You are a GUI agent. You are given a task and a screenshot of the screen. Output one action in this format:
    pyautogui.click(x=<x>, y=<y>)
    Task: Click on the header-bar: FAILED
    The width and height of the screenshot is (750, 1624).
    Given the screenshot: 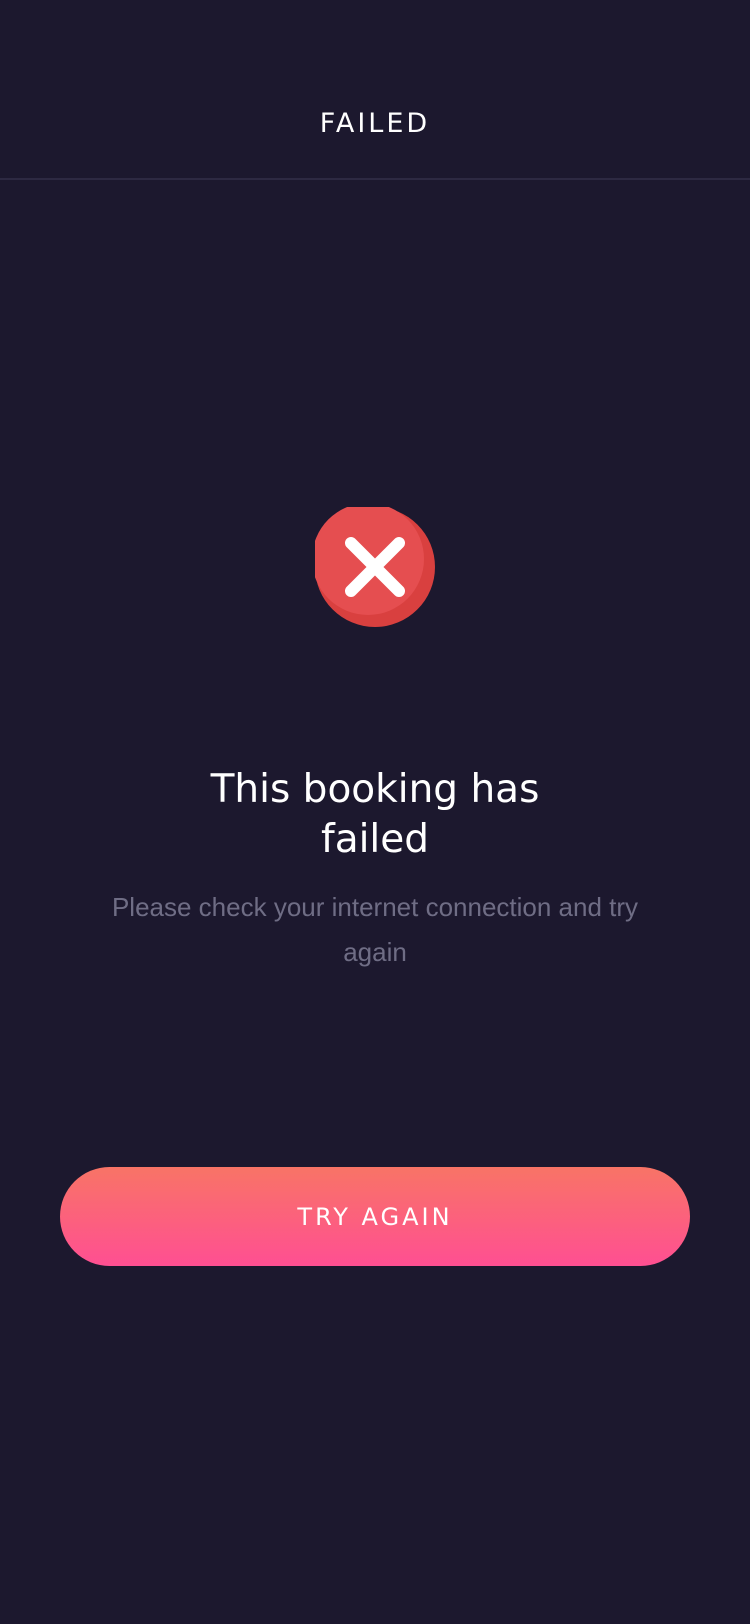 What is the action you would take?
    pyautogui.click(x=375, y=90)
    